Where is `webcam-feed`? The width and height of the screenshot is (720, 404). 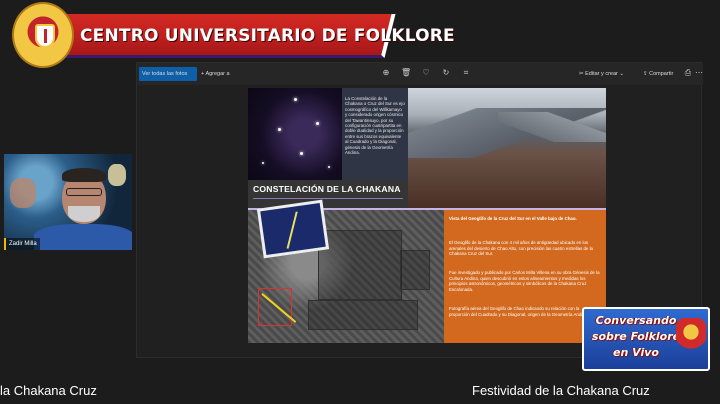 webcam-feed is located at coordinates (68, 202).